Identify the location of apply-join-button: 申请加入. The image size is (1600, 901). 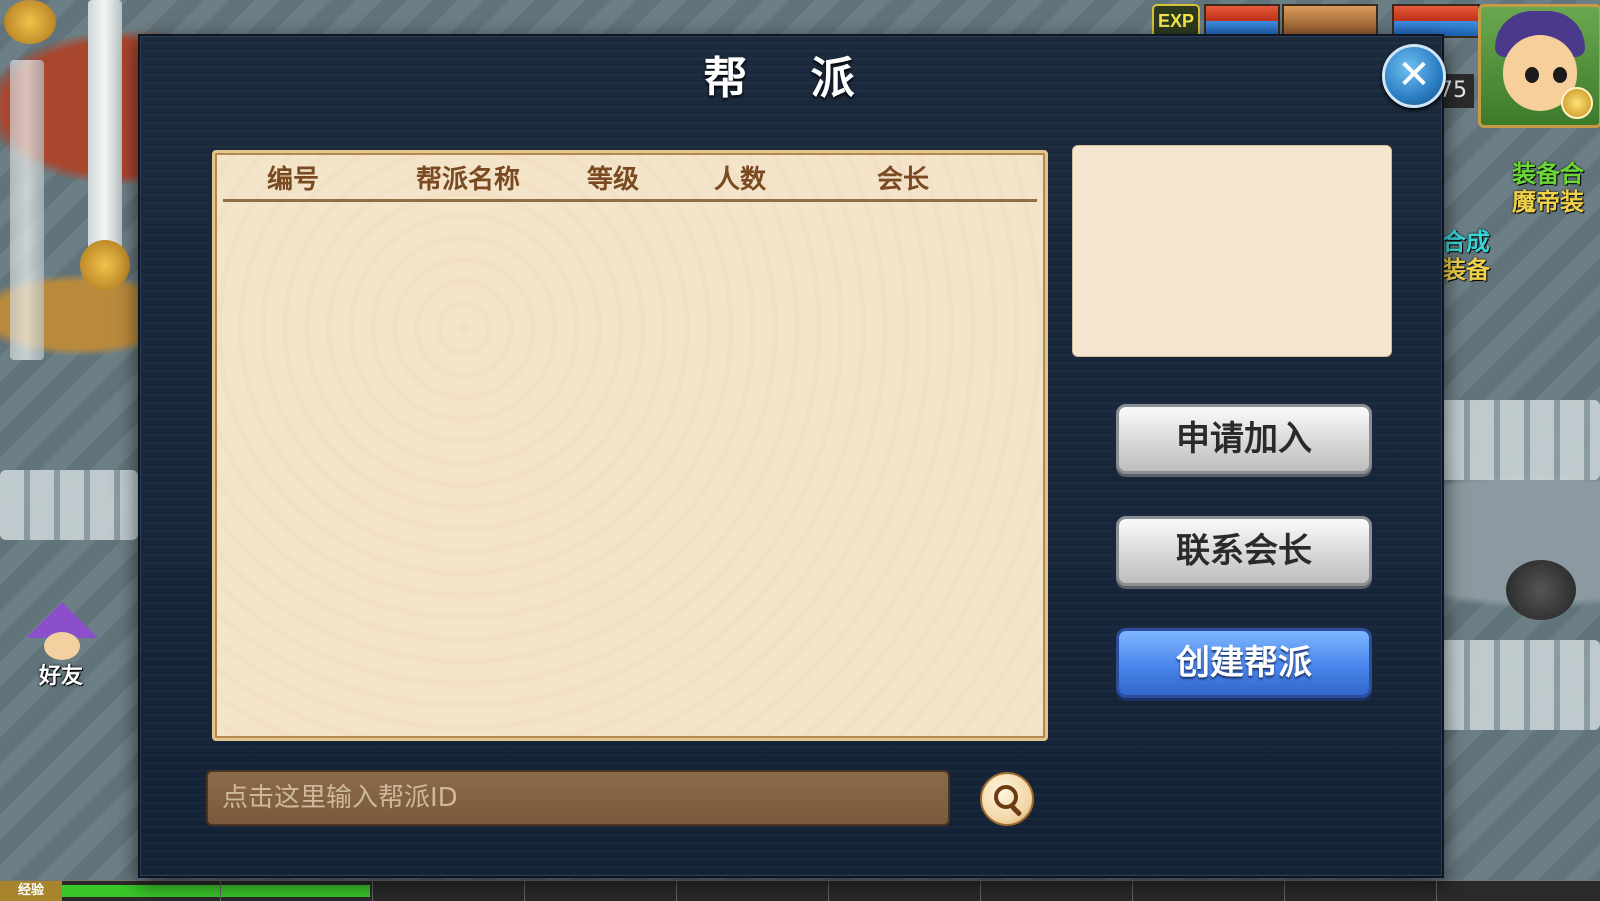
(1244, 439).